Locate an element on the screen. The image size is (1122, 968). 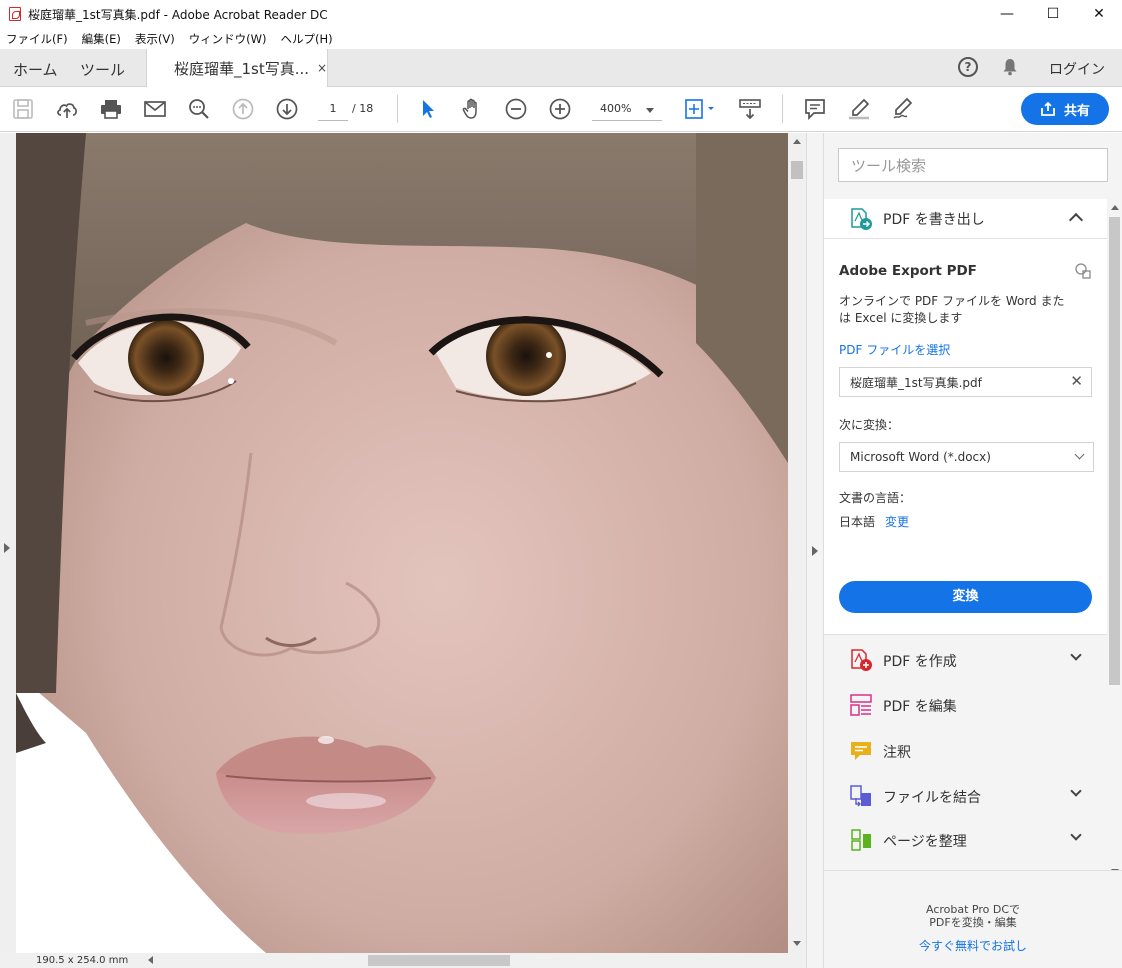
upgrade-promo: Acrobat Pro DCで PDFを変換・編集 今すぐ無料でお試し is located at coordinates (973, 919).